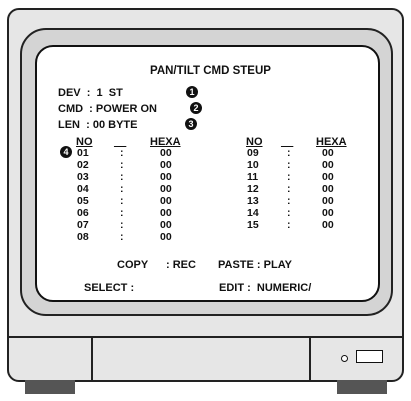  What do you see at coordinates (344, 358) in the screenshot?
I see `power-led-icon` at bounding box center [344, 358].